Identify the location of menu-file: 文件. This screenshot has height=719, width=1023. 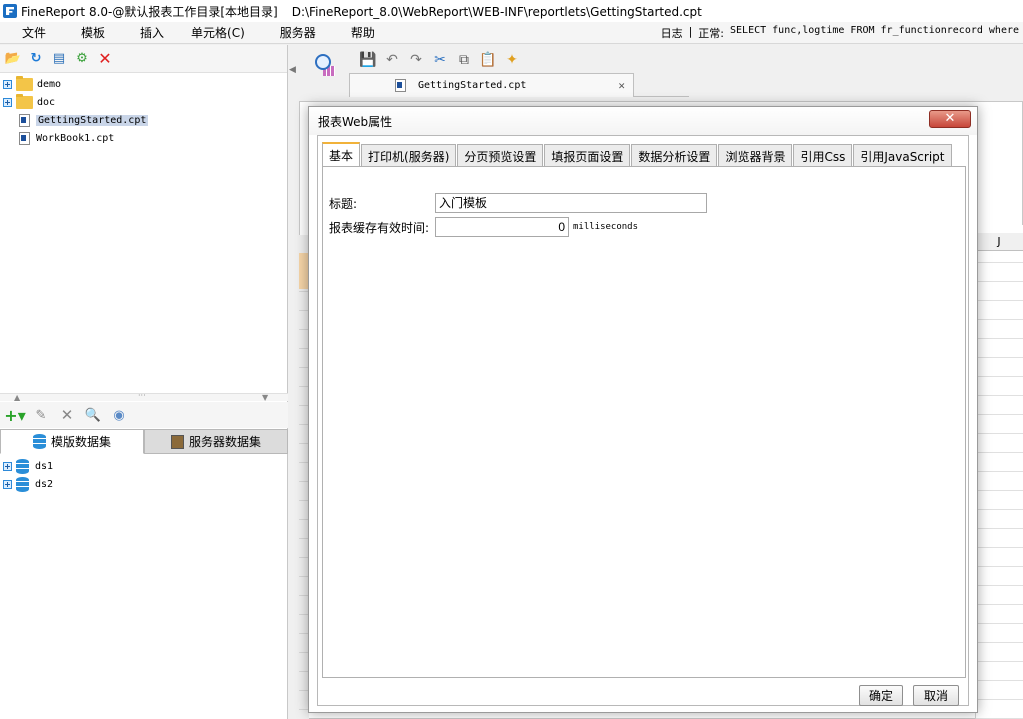
(29, 32).